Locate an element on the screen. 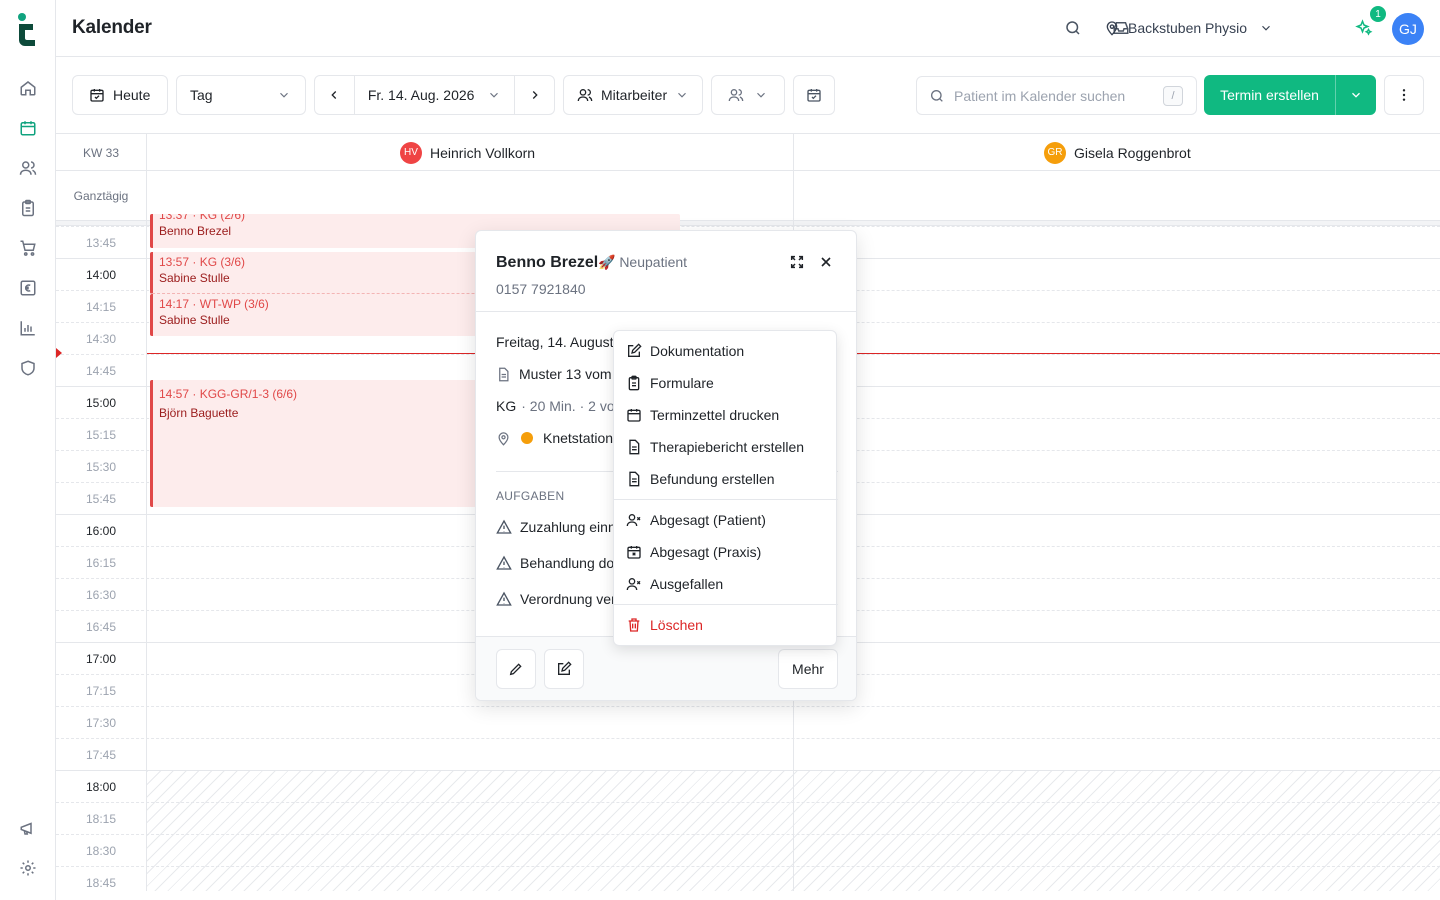 The image size is (1440, 900). menu-item-dokumentation: Dokumentation is located at coordinates (685, 351).